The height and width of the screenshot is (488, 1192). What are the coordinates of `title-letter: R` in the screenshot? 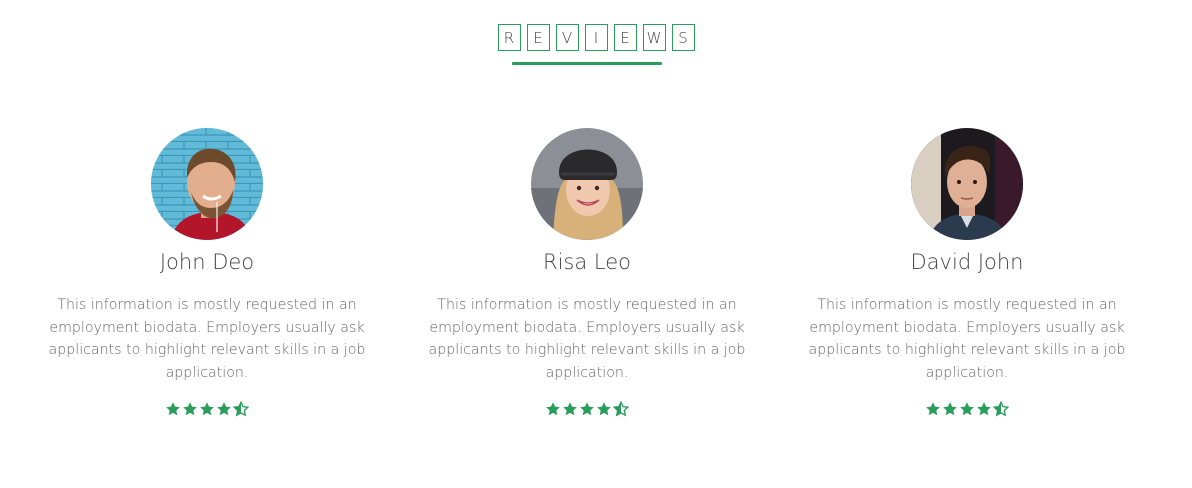 It's located at (509, 37).